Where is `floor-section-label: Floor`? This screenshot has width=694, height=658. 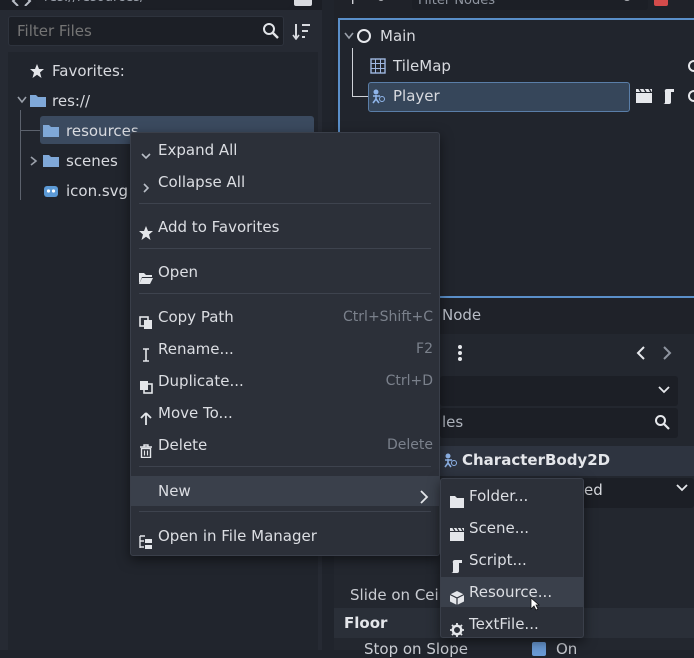 floor-section-label: Floor is located at coordinates (366, 623).